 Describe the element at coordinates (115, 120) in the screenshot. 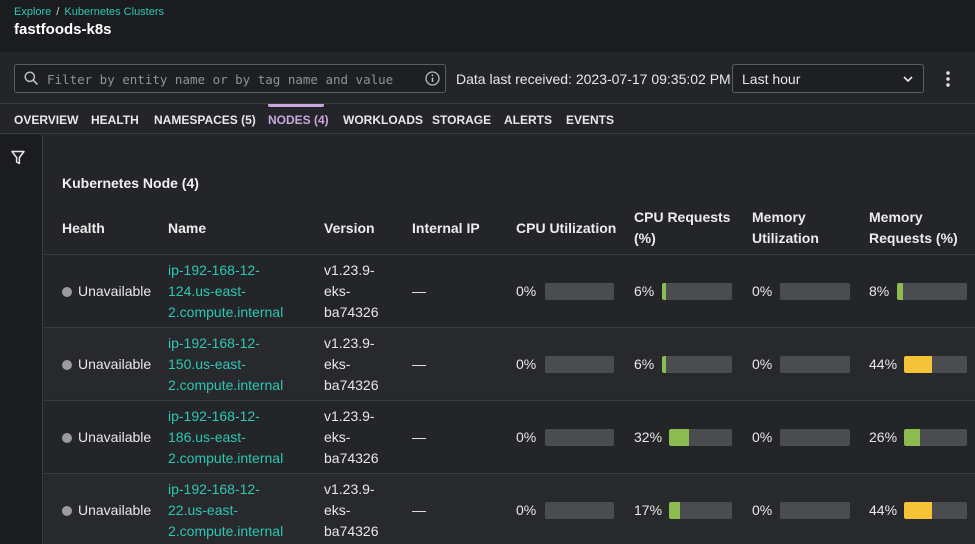

I see `tab-health: HEALTH` at that location.